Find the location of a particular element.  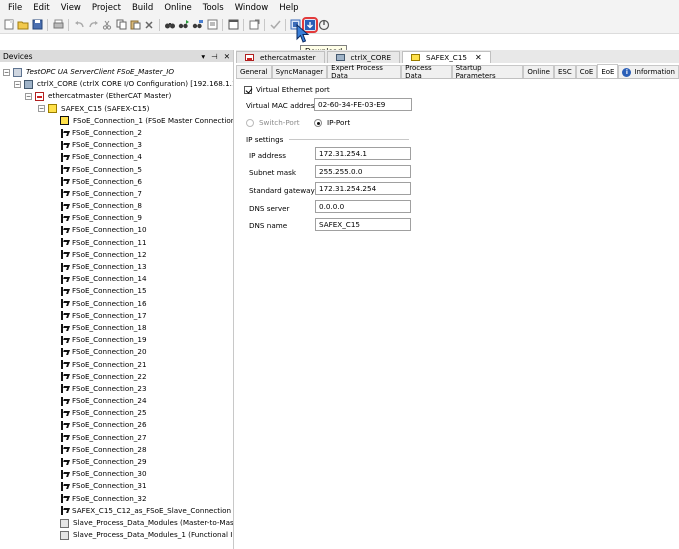

tree-item-label: SAFEX_C15_C12_as_FSoE_Slave_Connection is located at coordinates (152, 510).